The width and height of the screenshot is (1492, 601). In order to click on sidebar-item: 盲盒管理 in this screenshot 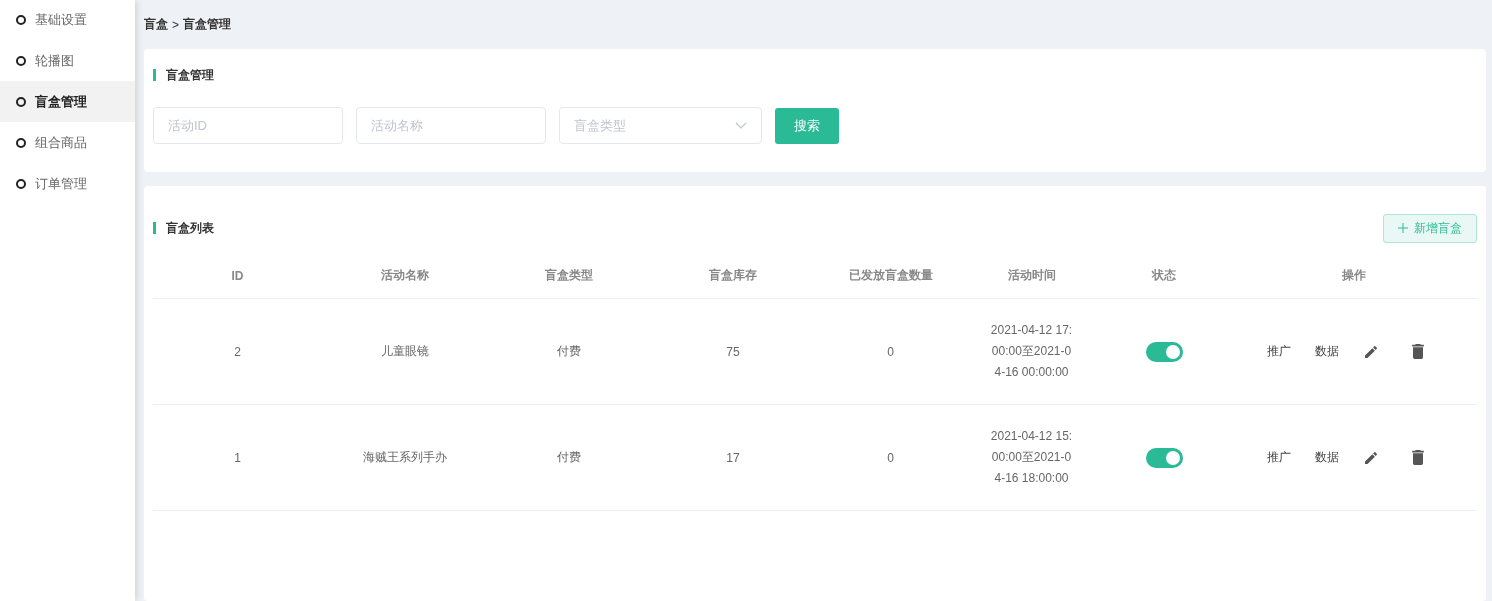, I will do `click(67, 101)`.